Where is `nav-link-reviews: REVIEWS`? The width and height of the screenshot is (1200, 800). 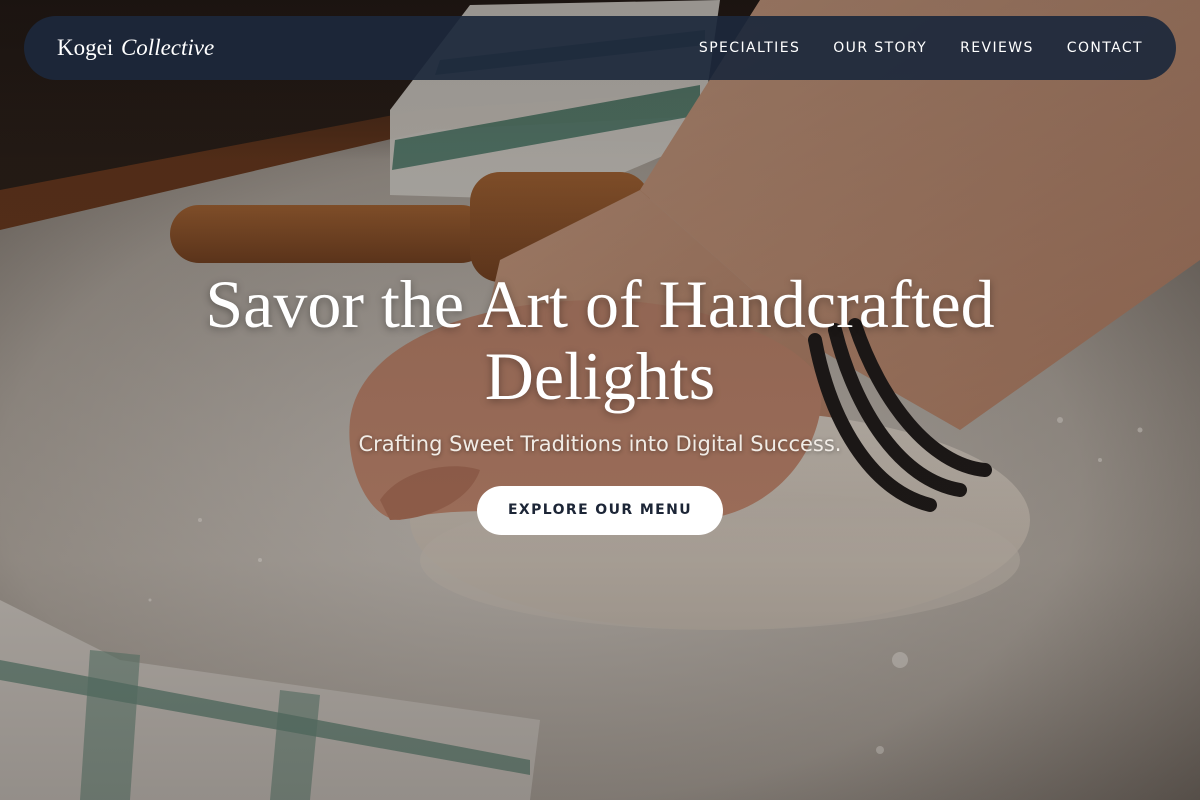 nav-link-reviews: REVIEWS is located at coordinates (997, 48).